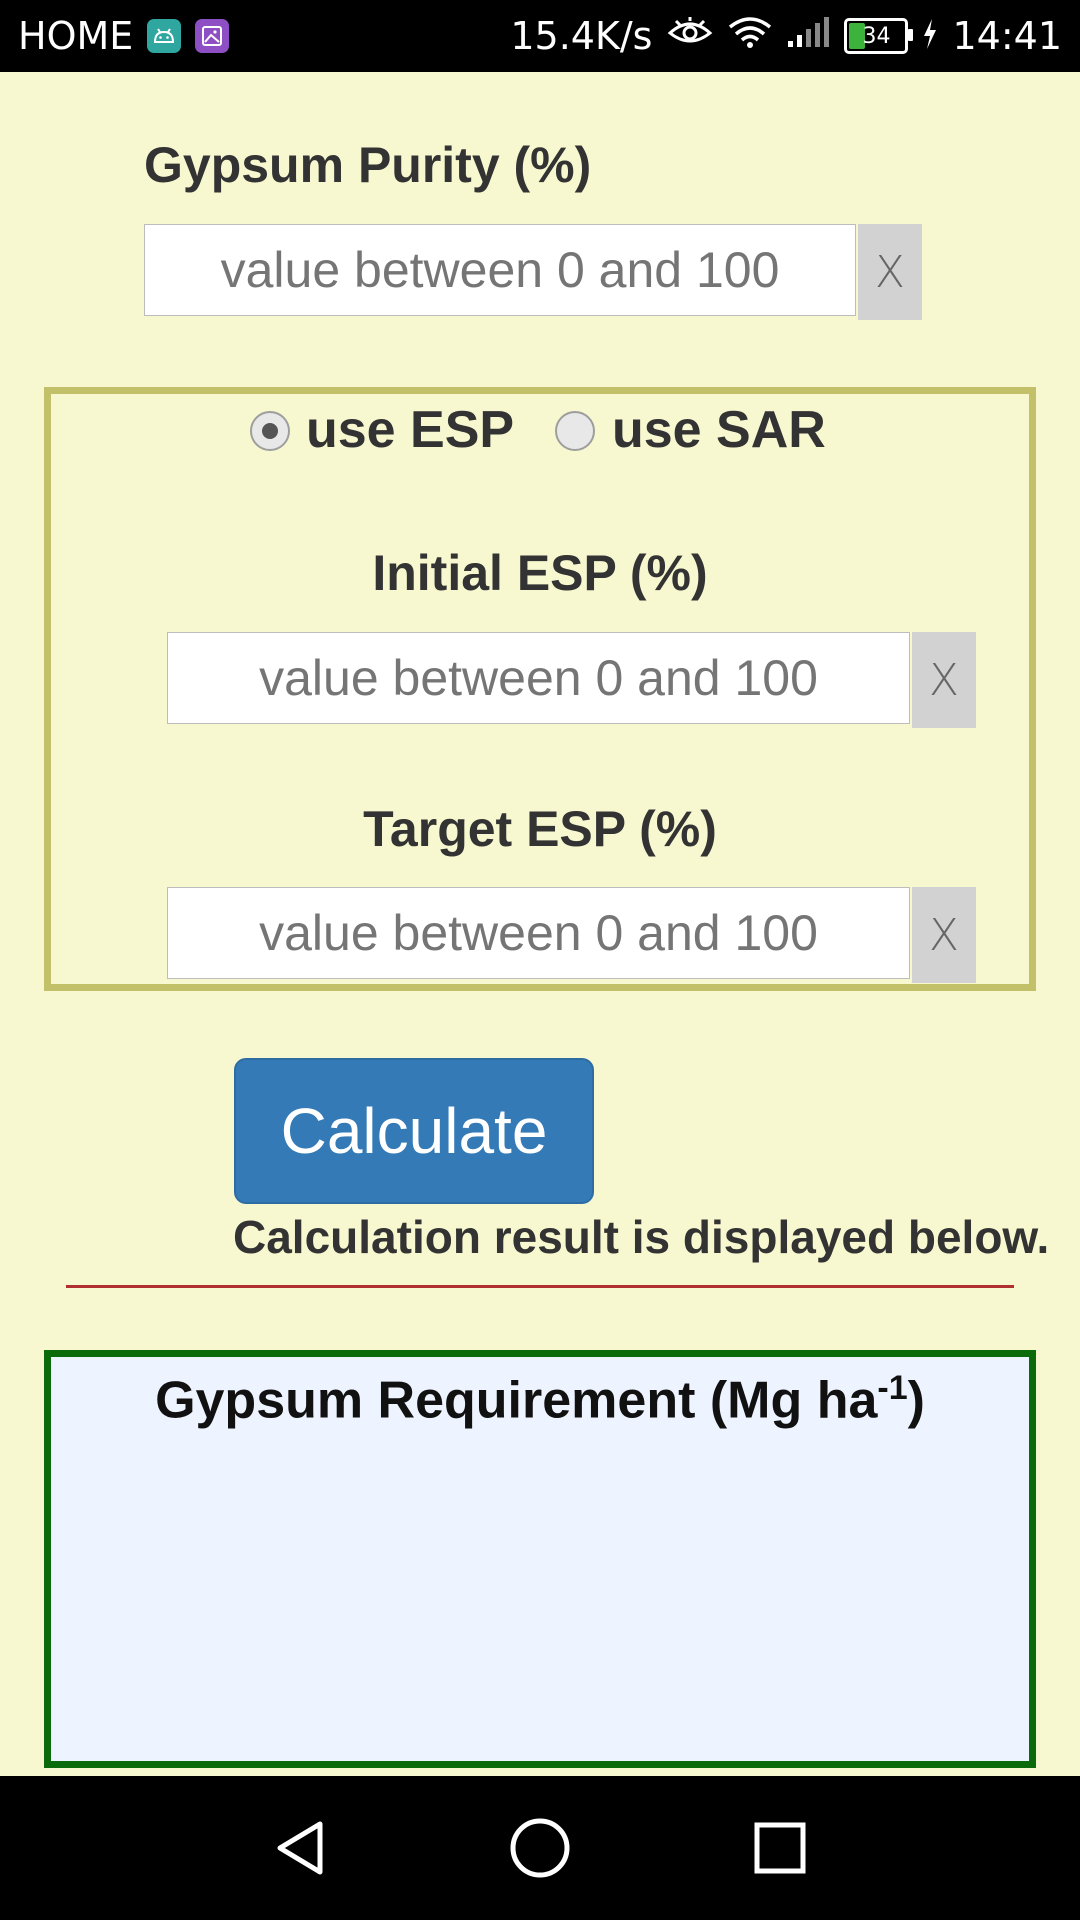 The height and width of the screenshot is (1920, 1080). I want to click on battery-level: 34, so click(876, 36).